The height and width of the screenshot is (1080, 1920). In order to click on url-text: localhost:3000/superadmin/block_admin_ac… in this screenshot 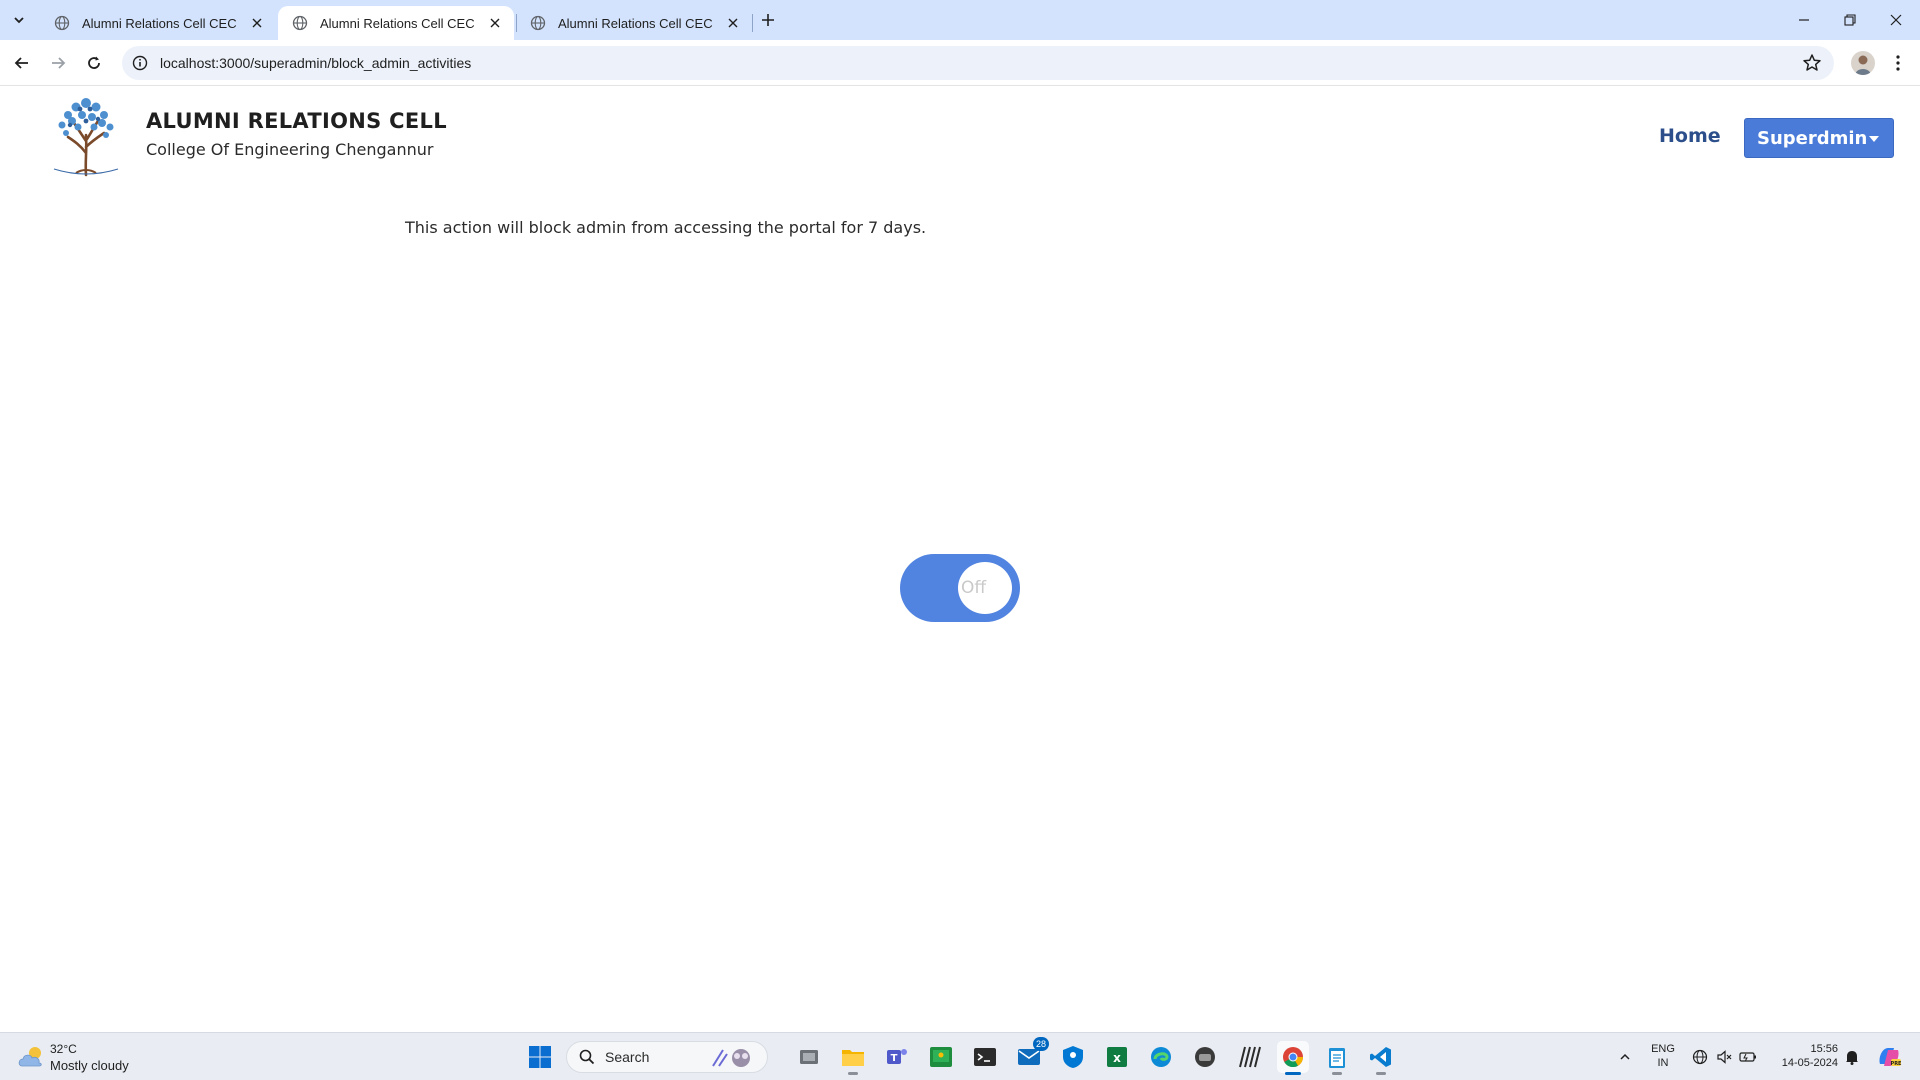, I will do `click(315, 63)`.